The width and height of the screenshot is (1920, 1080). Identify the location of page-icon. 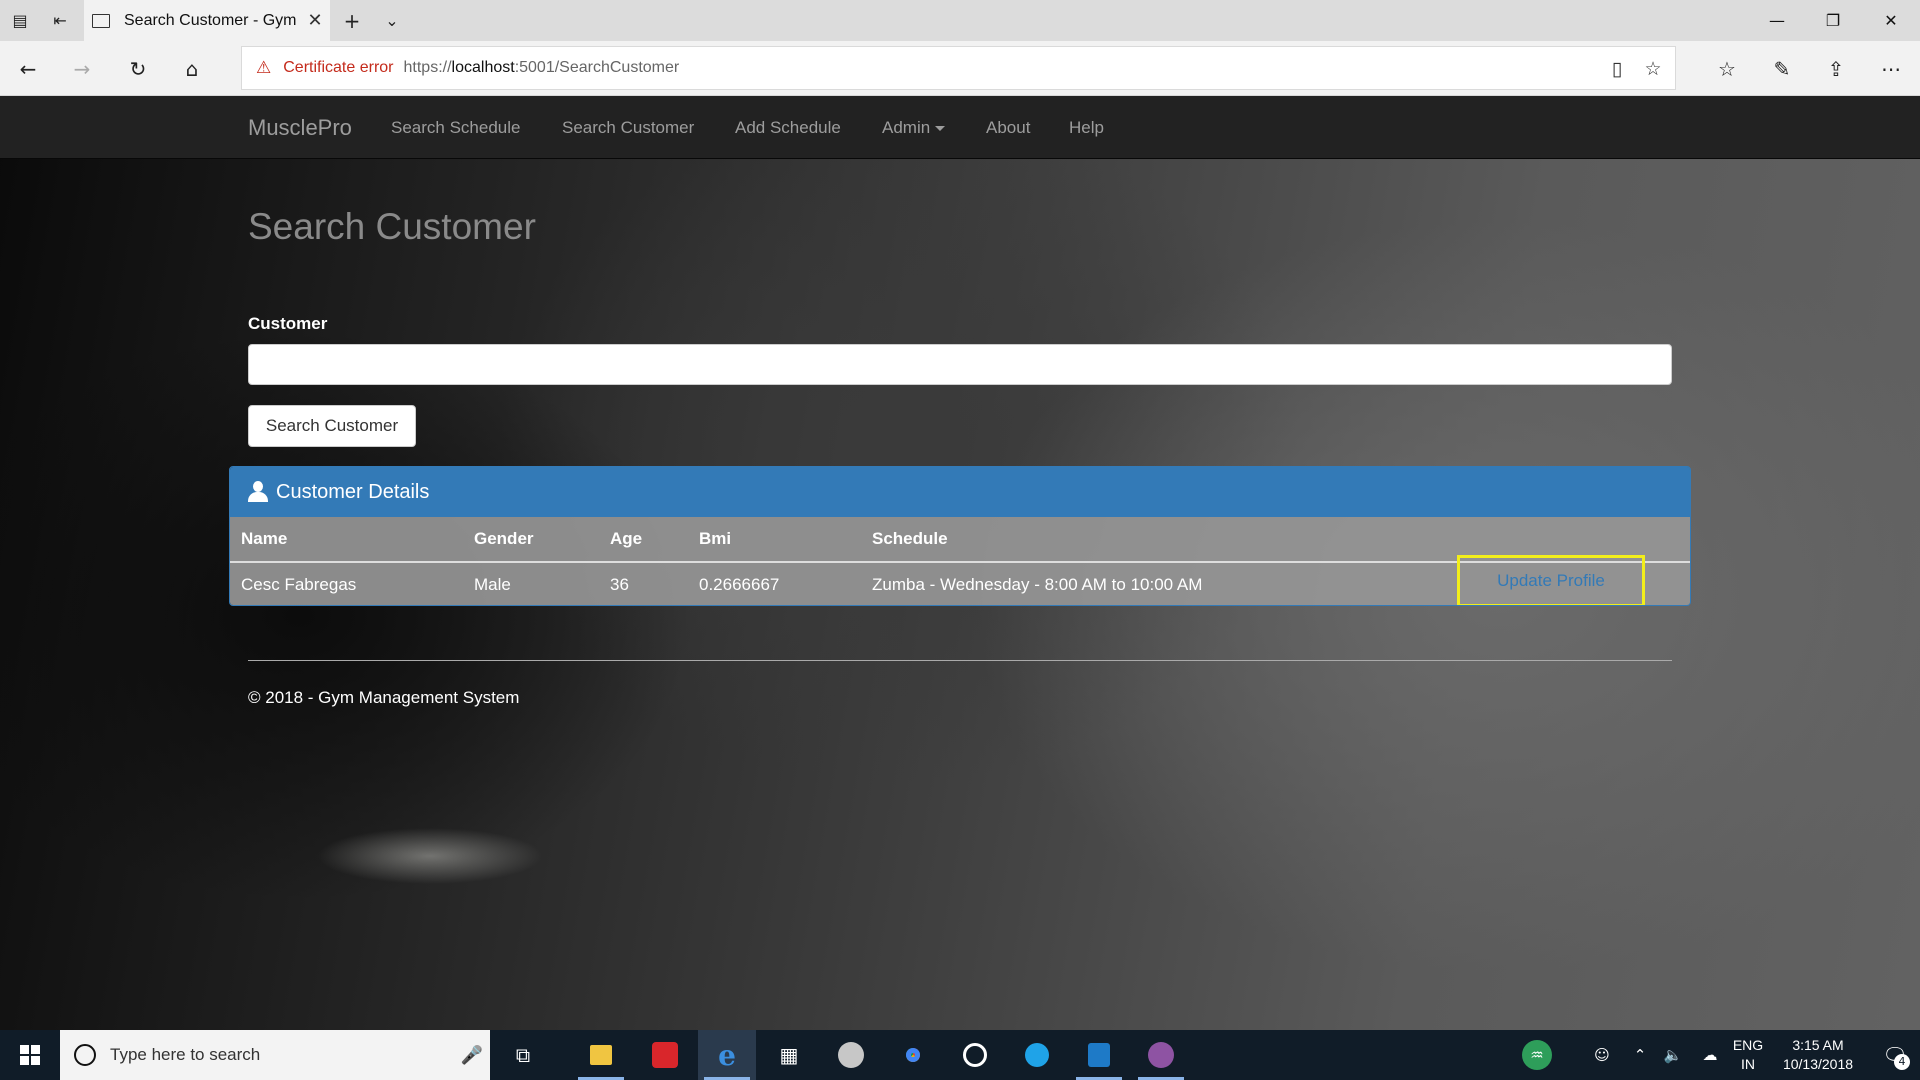
(101, 20).